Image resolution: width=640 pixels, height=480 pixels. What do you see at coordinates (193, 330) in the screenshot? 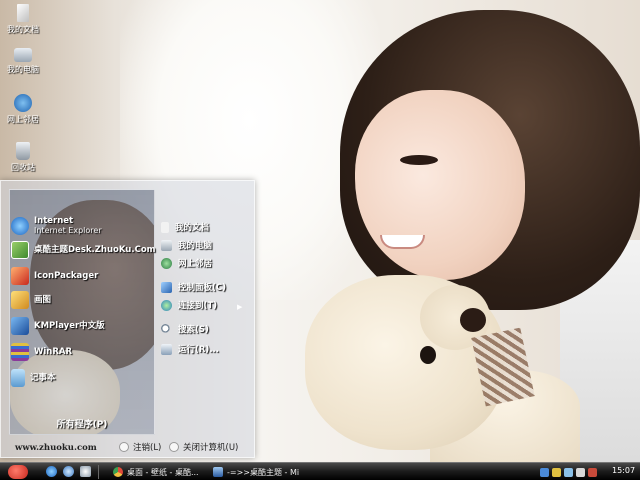
I see `right-item-label: 搜索(S)` at bounding box center [193, 330].